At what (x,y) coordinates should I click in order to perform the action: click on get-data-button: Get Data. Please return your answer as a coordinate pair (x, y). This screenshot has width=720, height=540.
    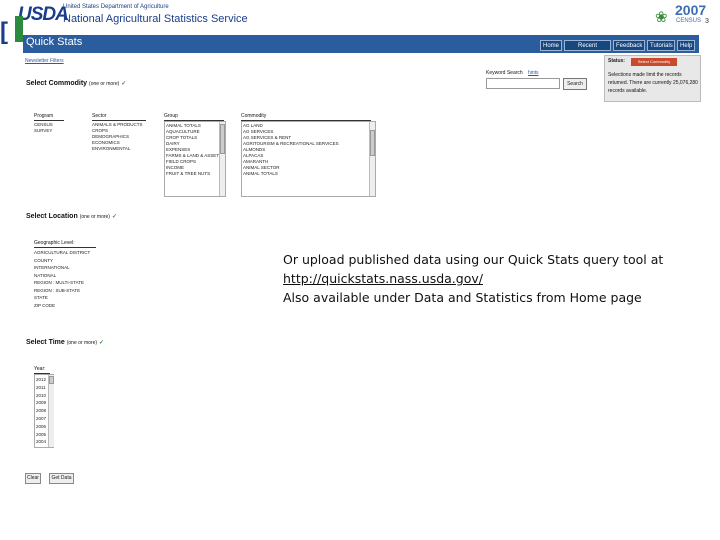
    Looking at the image, I should click on (61, 478).